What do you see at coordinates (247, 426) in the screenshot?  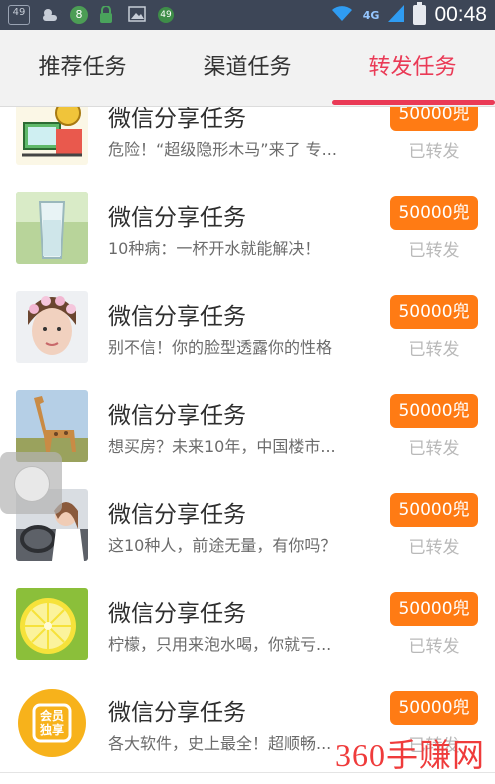 I see `list-item: 微信分享任务 想买房？未来10年，中国楼市... 50000兜 已转发` at bounding box center [247, 426].